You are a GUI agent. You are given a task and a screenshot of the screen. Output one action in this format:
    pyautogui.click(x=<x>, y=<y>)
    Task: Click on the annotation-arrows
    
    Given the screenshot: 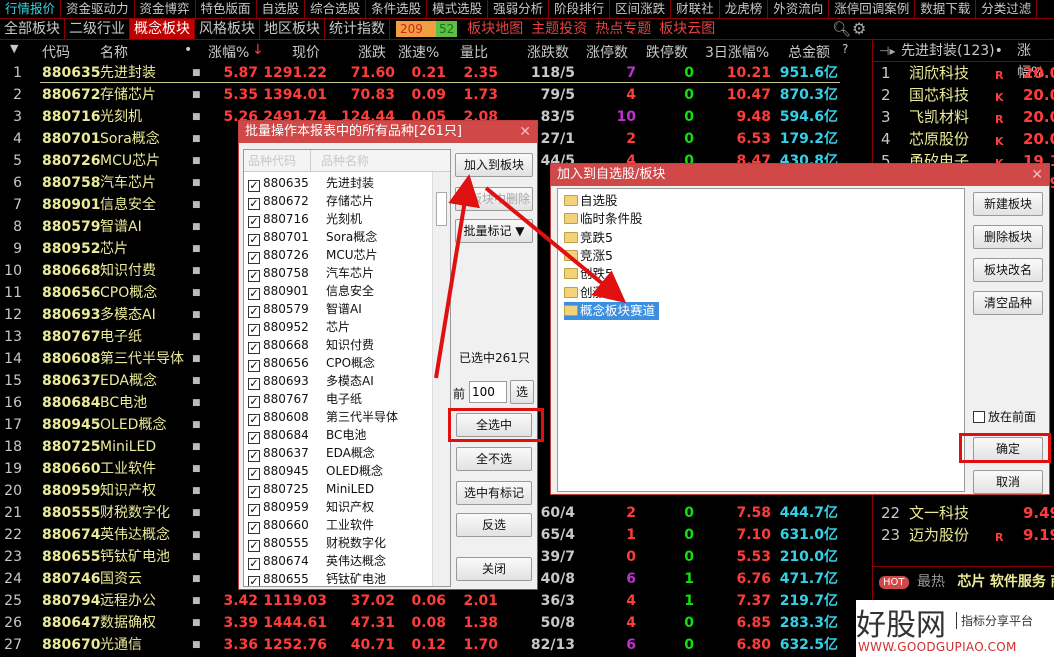 What is the action you would take?
    pyautogui.click(x=530, y=276)
    